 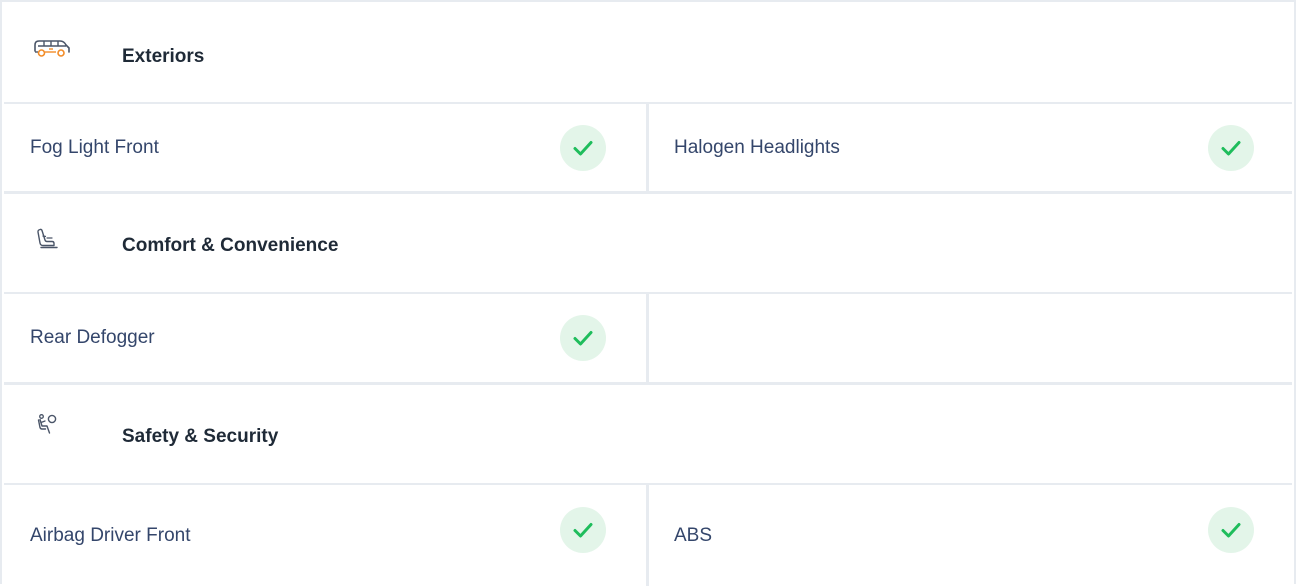 I want to click on feature-label: Halogen Headlights, so click(x=757, y=147).